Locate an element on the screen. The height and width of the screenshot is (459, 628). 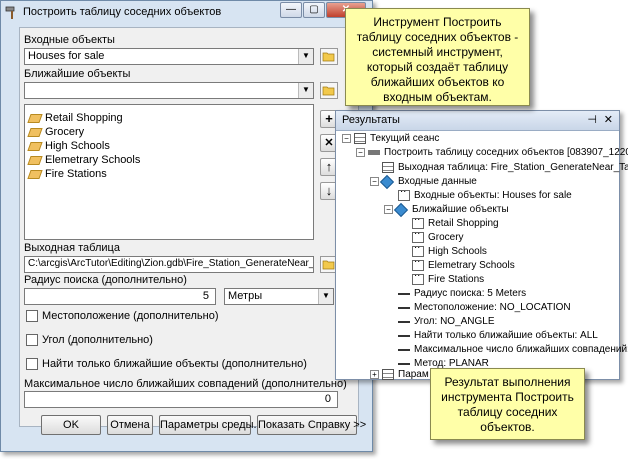
search-radius-unit-select: Метры ▼ is located at coordinates (279, 296).